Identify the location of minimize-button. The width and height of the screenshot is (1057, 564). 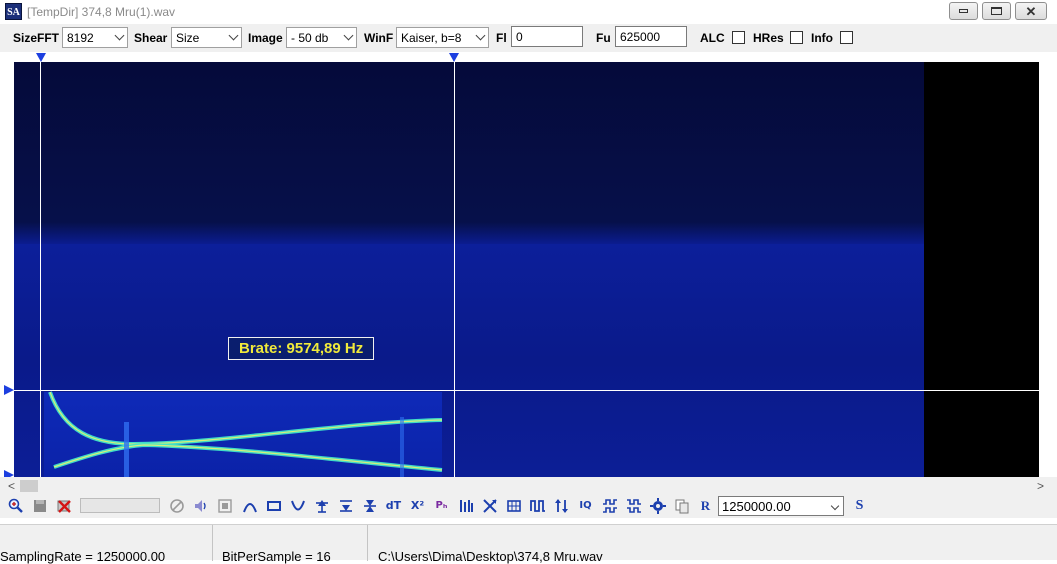
(963, 11).